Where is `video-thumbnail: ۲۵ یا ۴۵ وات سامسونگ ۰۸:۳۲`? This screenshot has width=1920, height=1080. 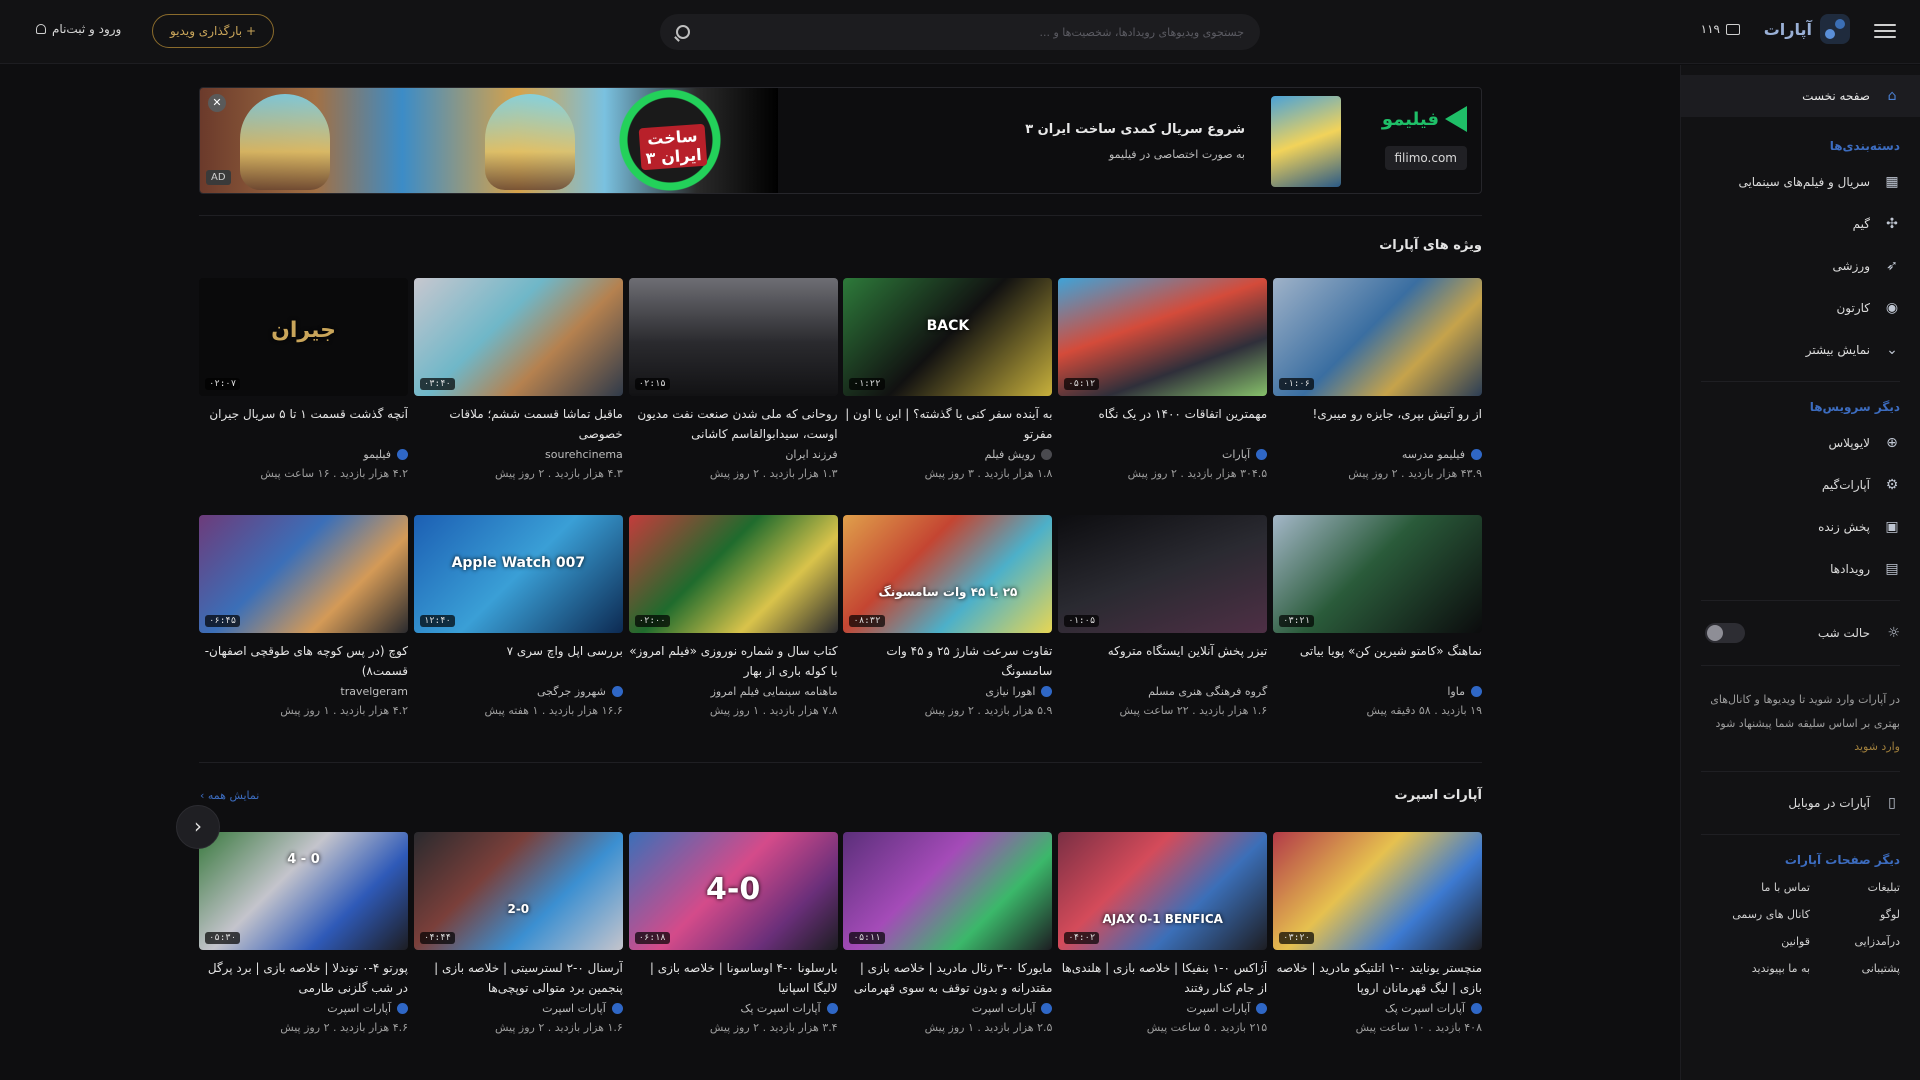 video-thumbnail: ۲۵ یا ۴۵ وات سامسونگ ۰۸:۳۲ is located at coordinates (948, 574).